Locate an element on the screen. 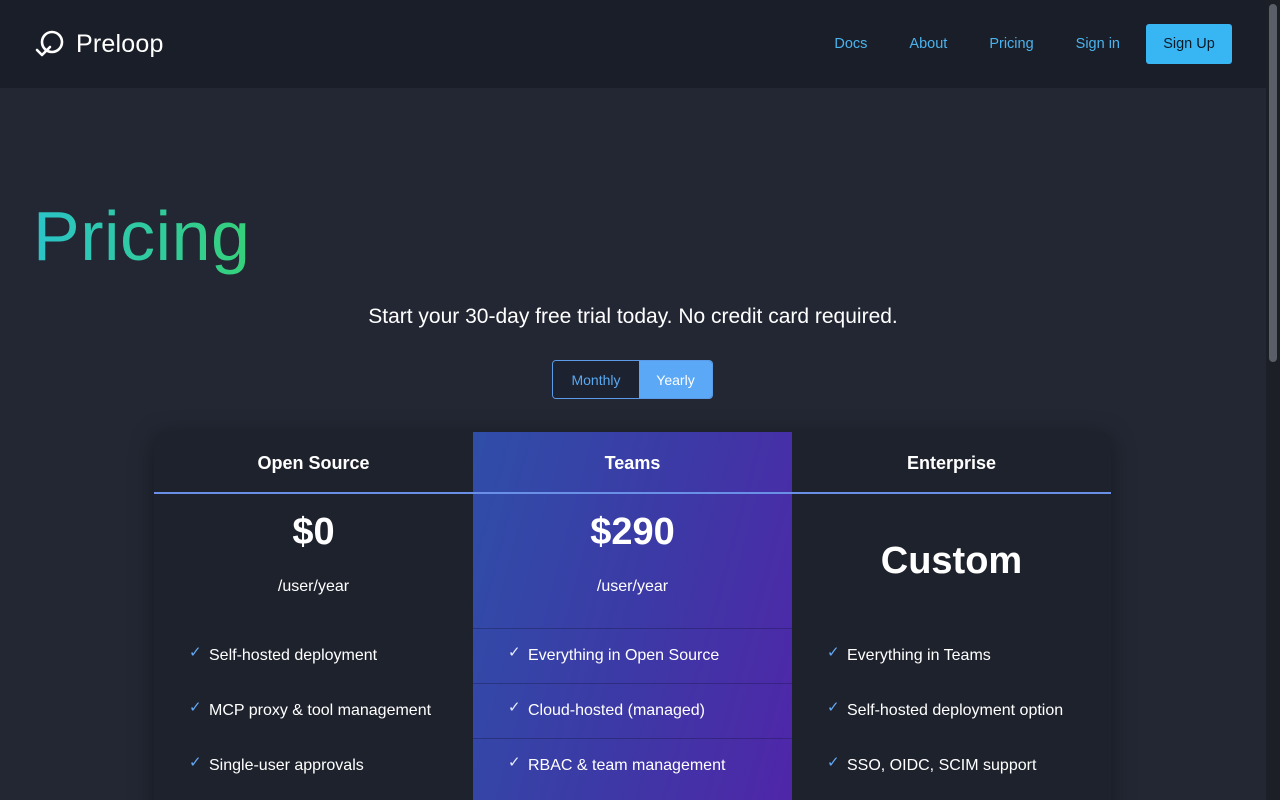 The image size is (1280, 800). feature-label: Everything in Open Source is located at coordinates (624, 655).